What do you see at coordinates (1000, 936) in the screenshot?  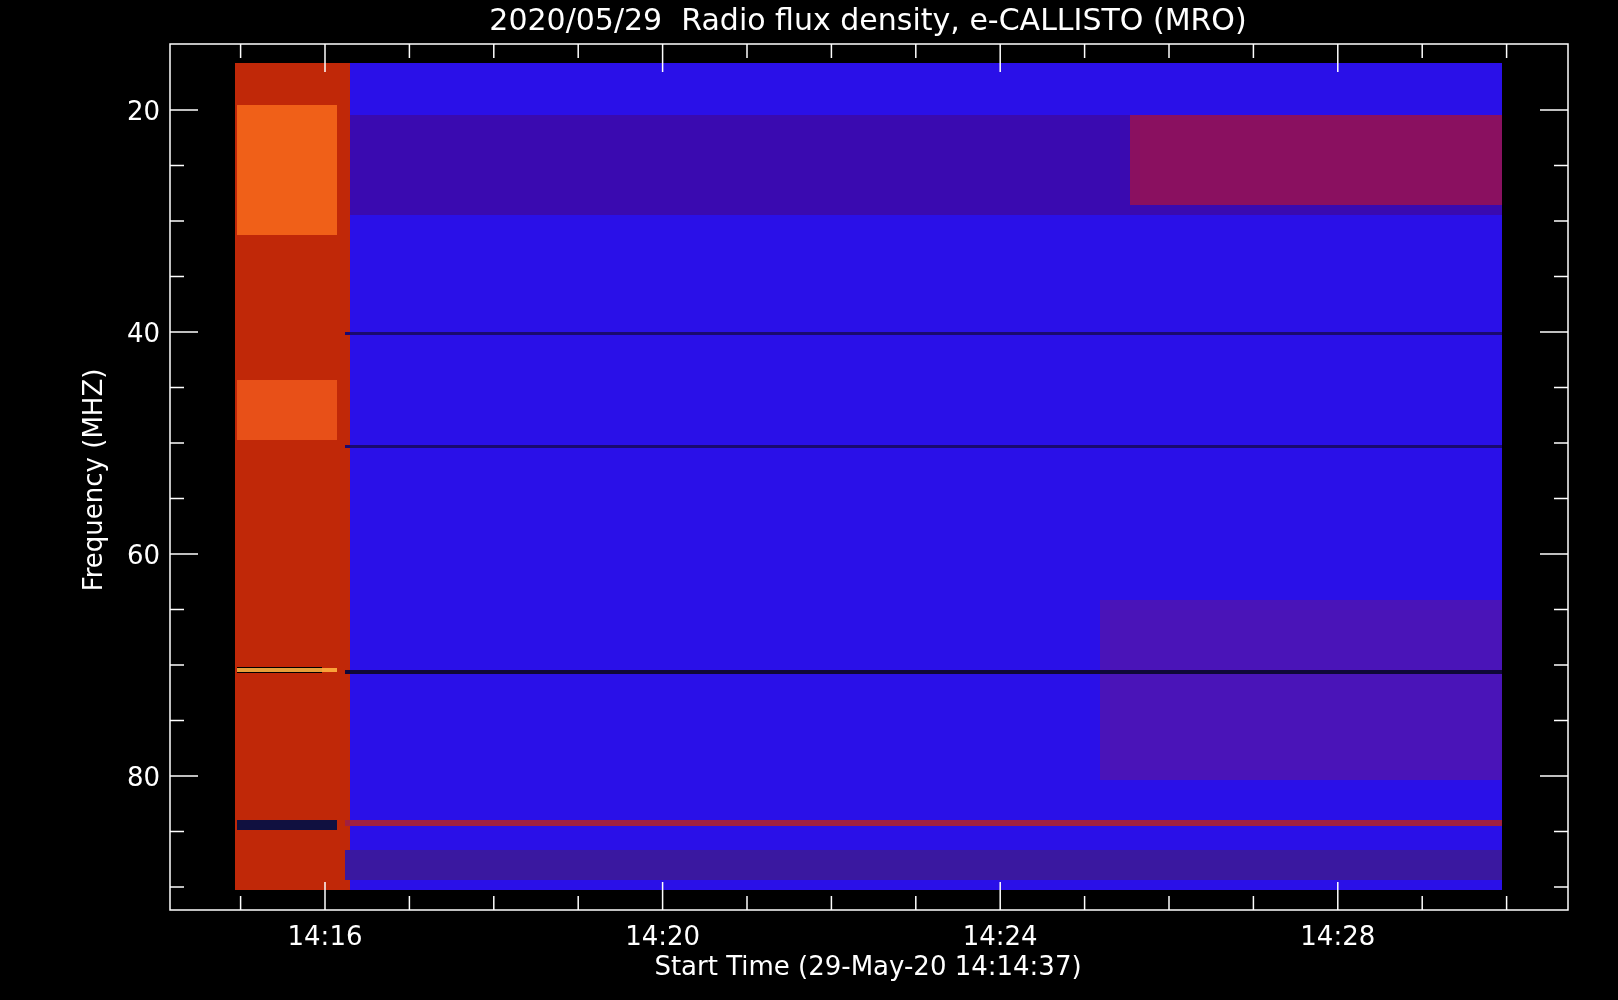 I see `x-tick-label: 14:24` at bounding box center [1000, 936].